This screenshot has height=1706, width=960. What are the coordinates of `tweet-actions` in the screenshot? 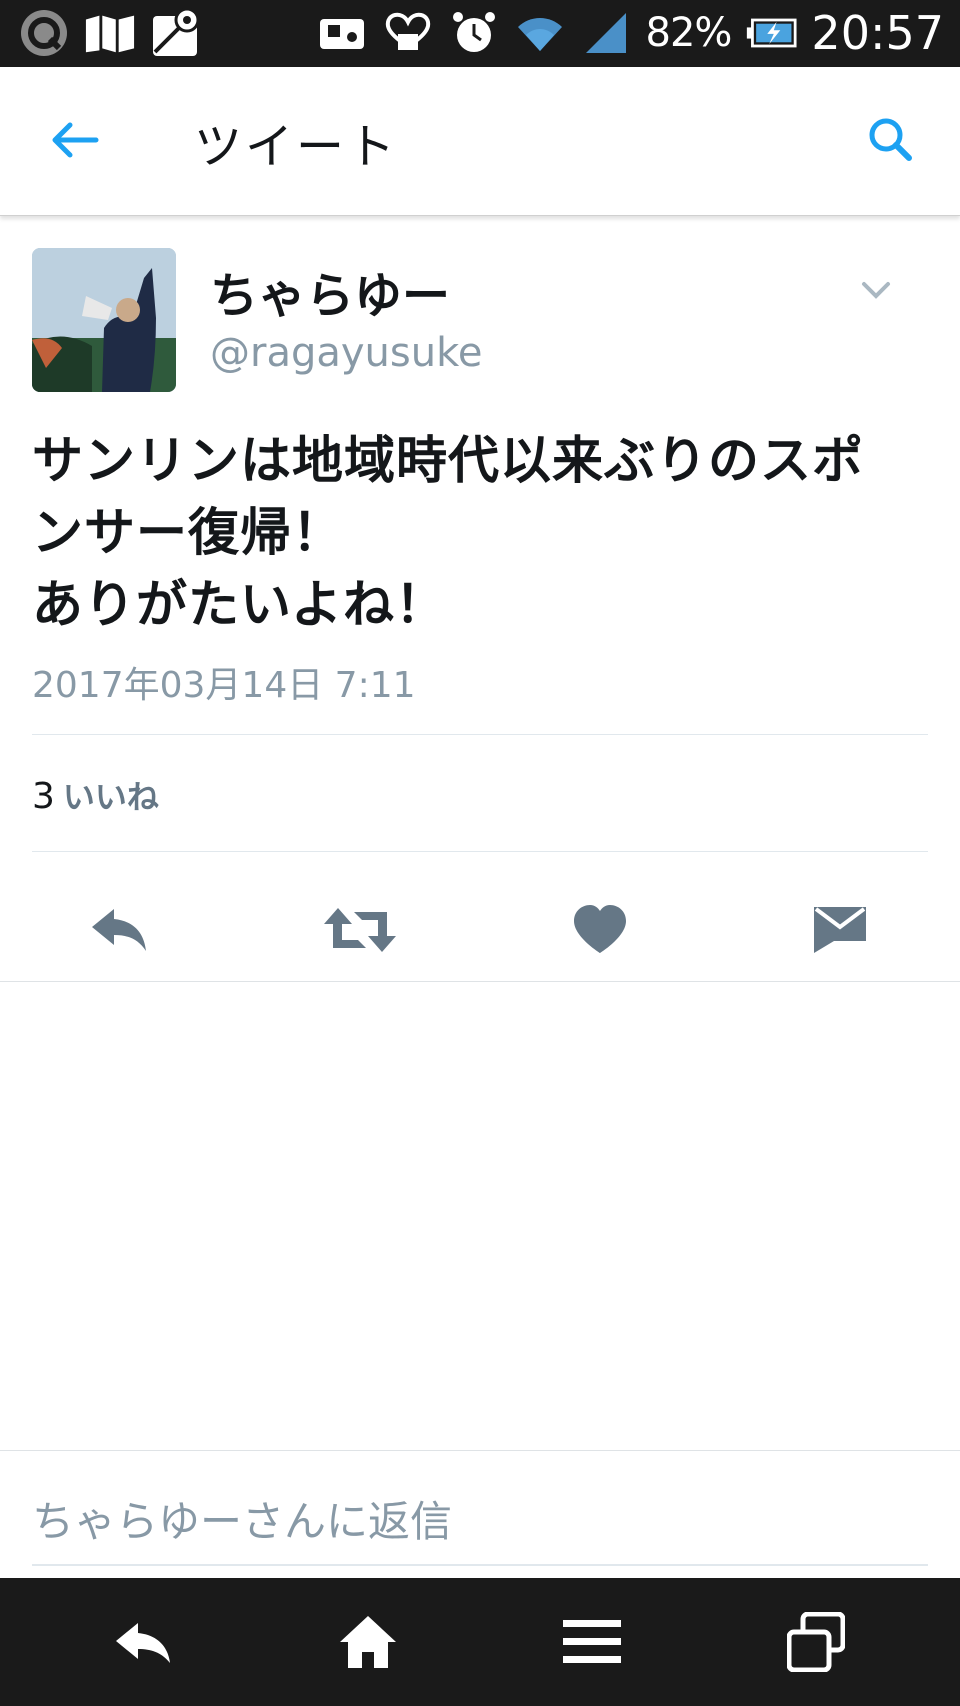 It's located at (480, 930).